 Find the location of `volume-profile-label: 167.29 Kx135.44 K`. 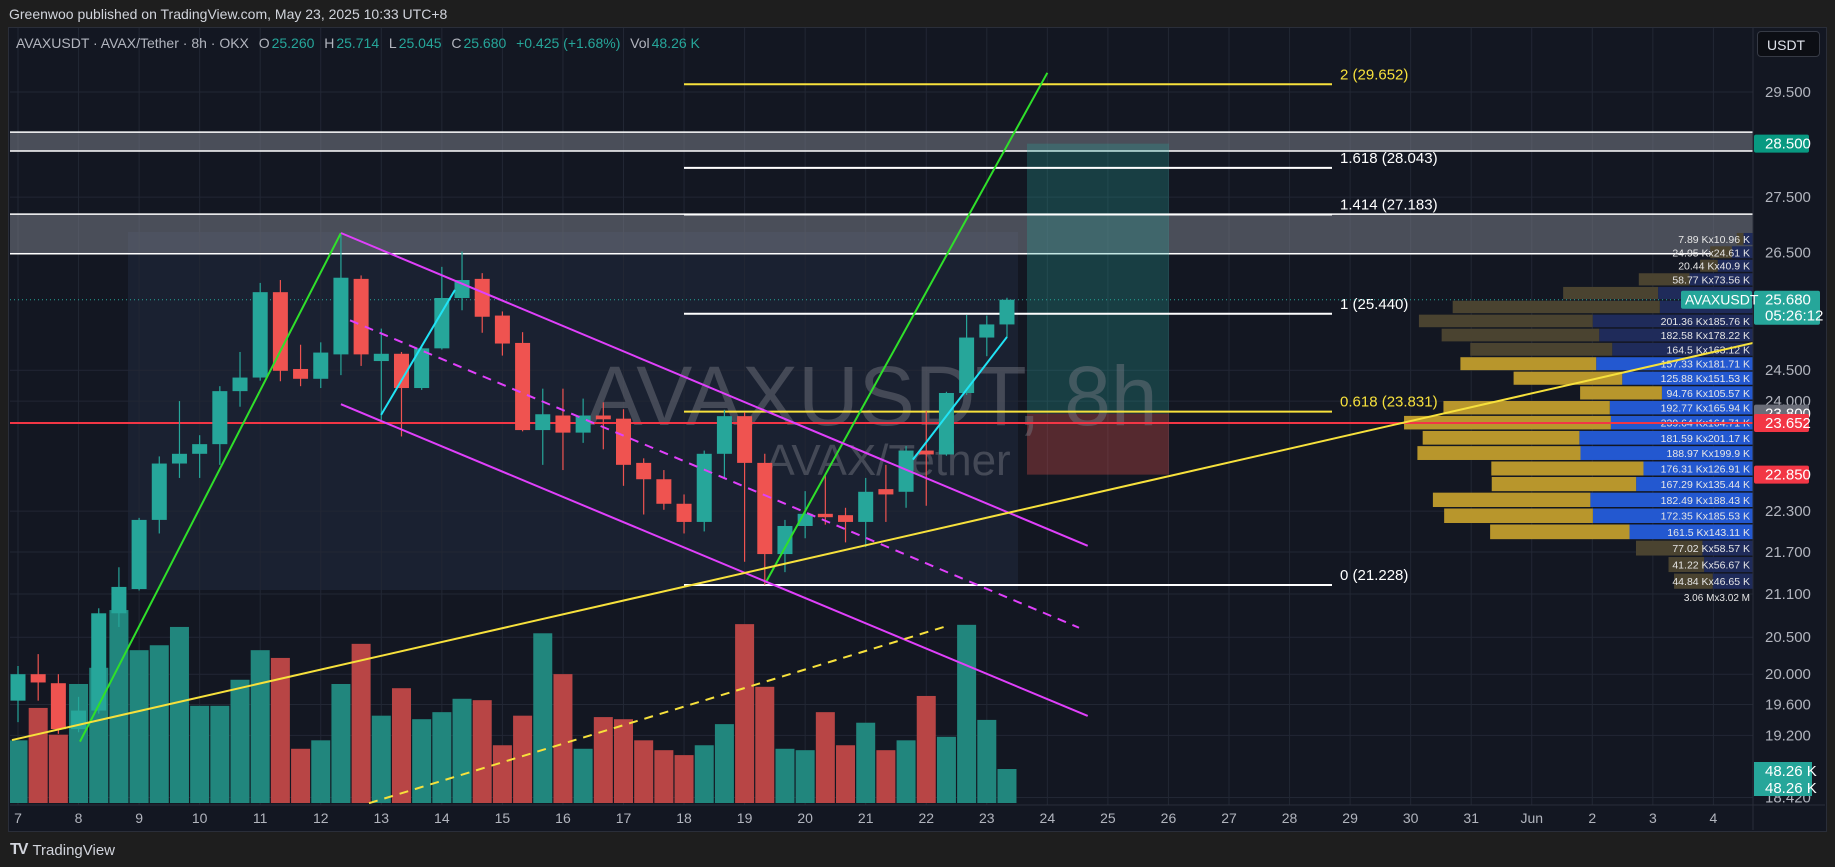

volume-profile-label: 167.29 Kx135.44 K is located at coordinates (1705, 485).